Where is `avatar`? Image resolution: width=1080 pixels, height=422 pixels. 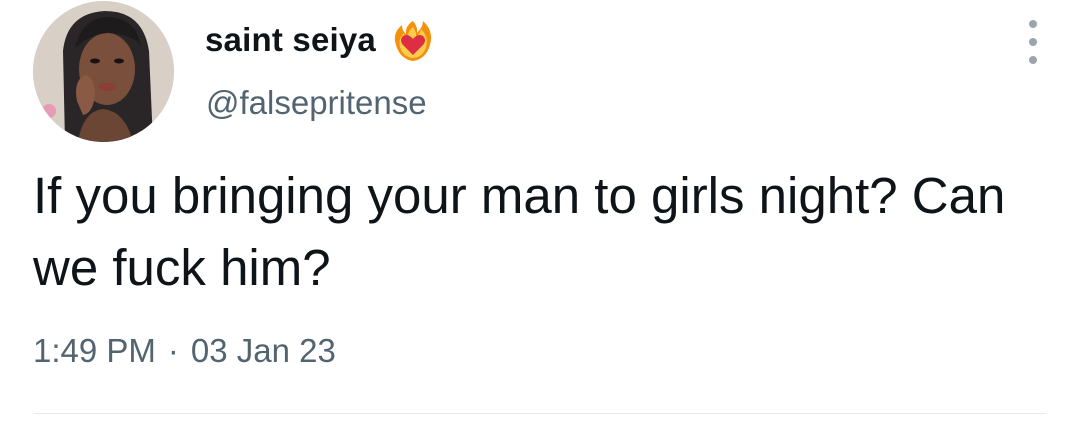 avatar is located at coordinates (103, 71).